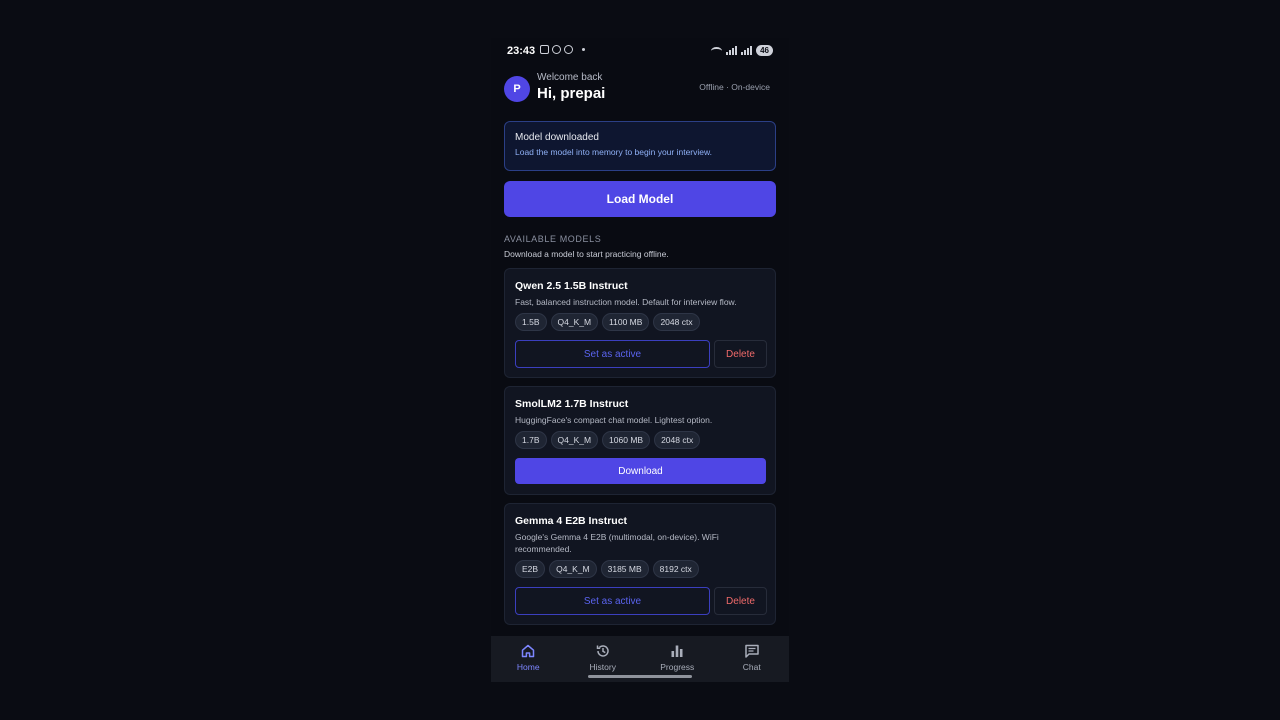 The height and width of the screenshot is (720, 1280). What do you see at coordinates (677, 651) in the screenshot?
I see `bar-chart-icon` at bounding box center [677, 651].